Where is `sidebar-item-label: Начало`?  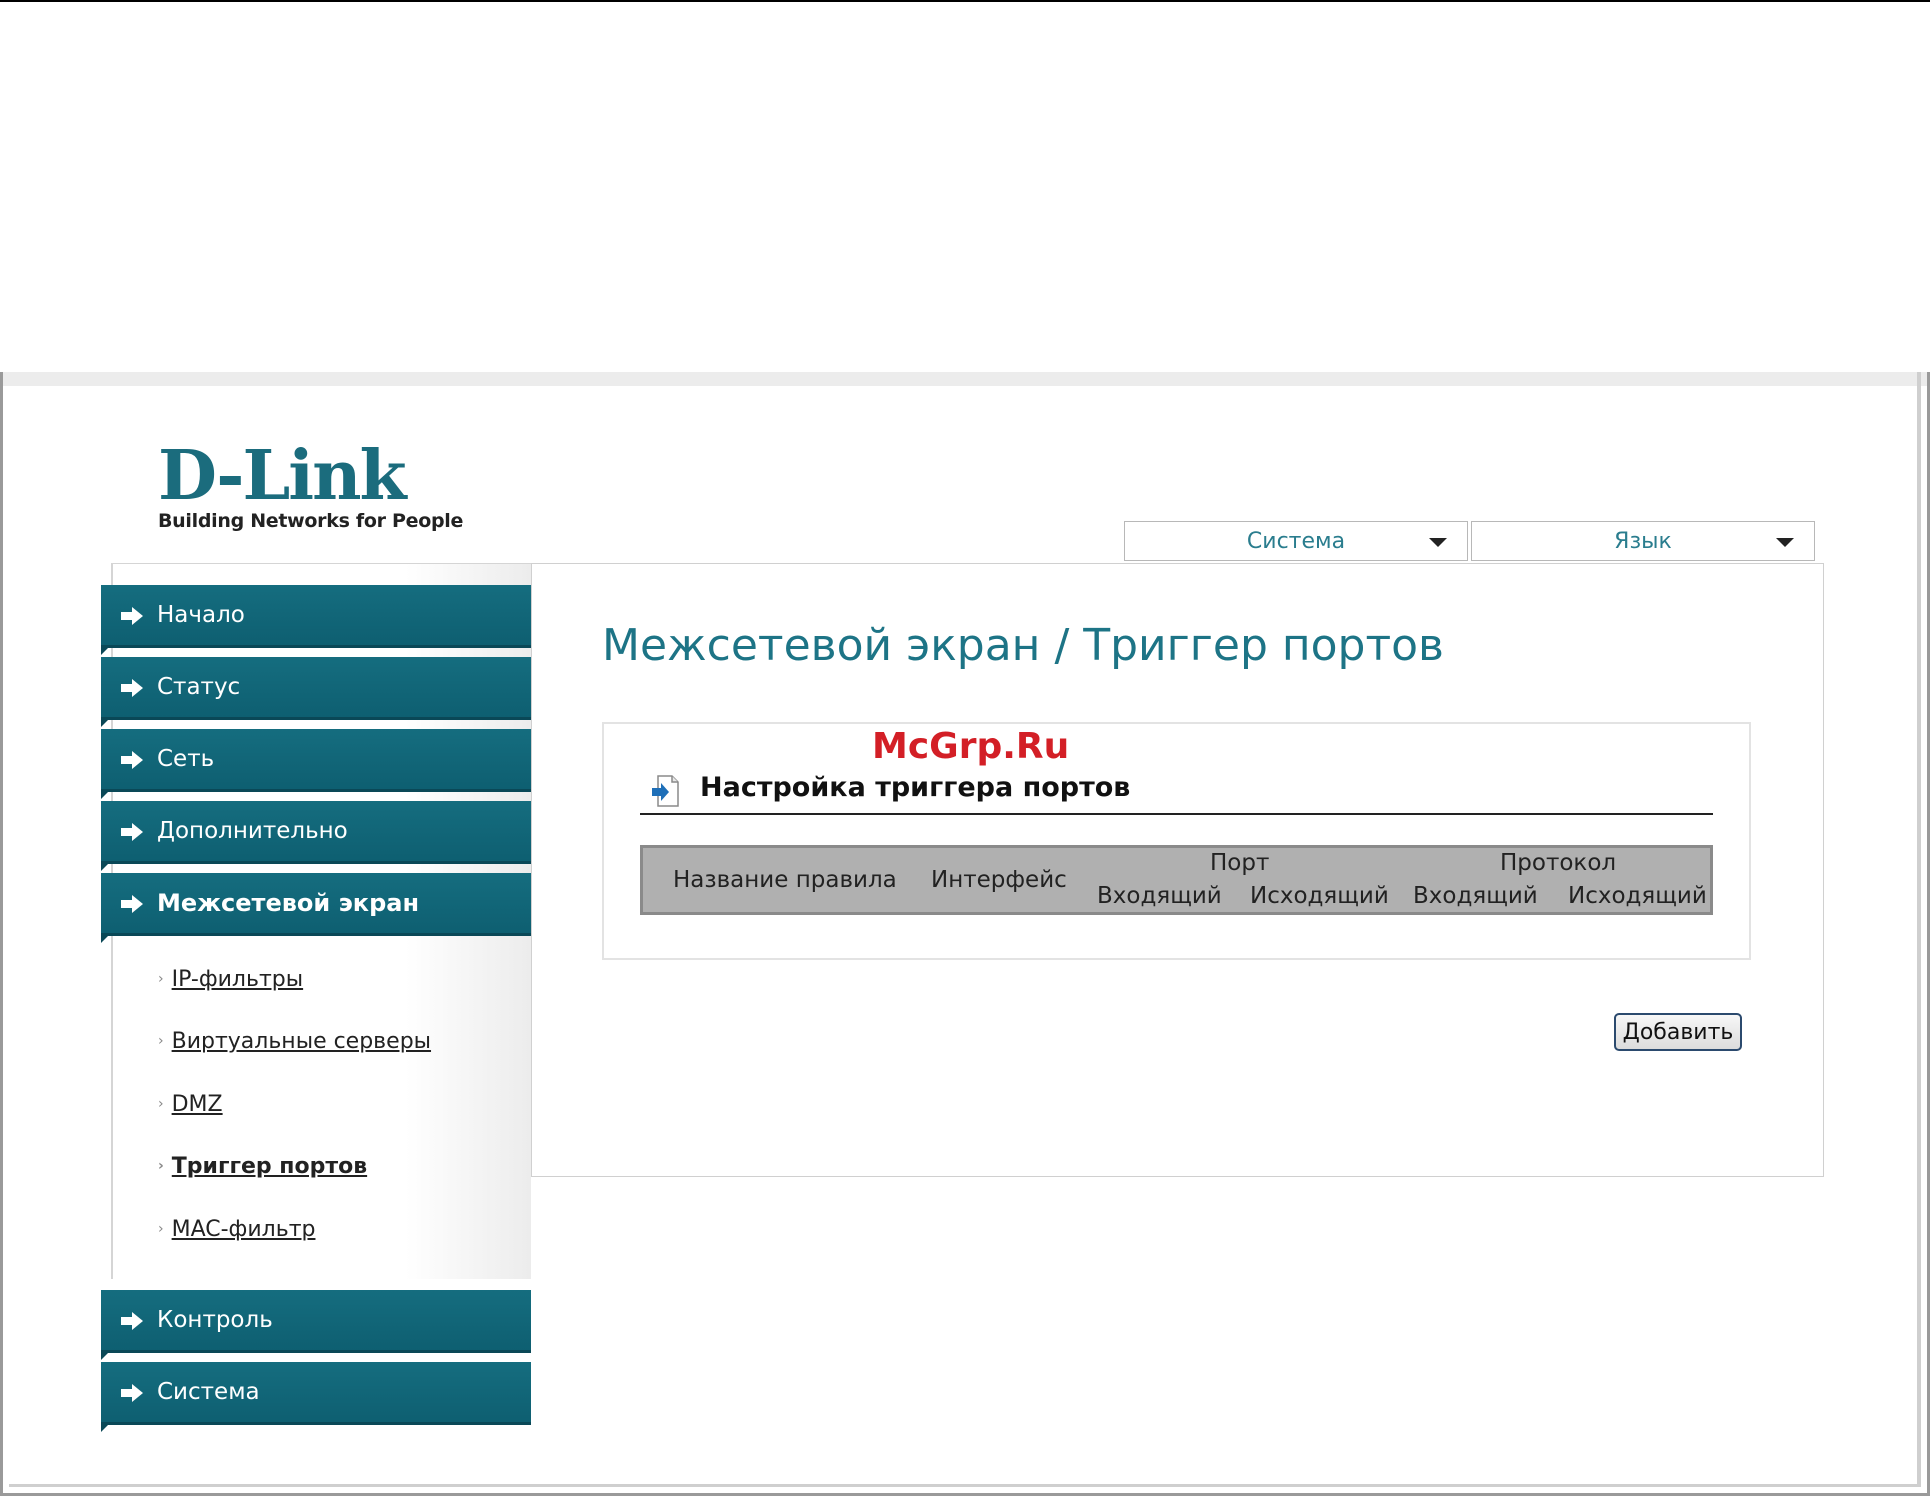 sidebar-item-label: Начало is located at coordinates (201, 615).